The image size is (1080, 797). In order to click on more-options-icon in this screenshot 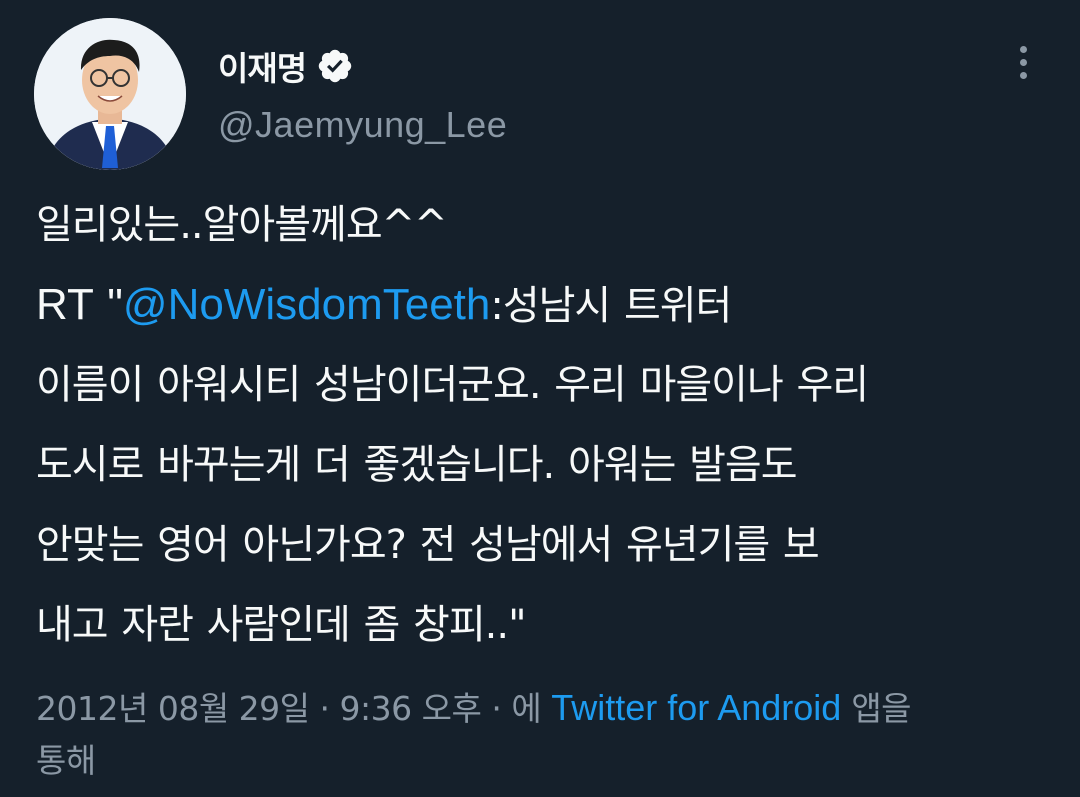, I will do `click(1023, 62)`.